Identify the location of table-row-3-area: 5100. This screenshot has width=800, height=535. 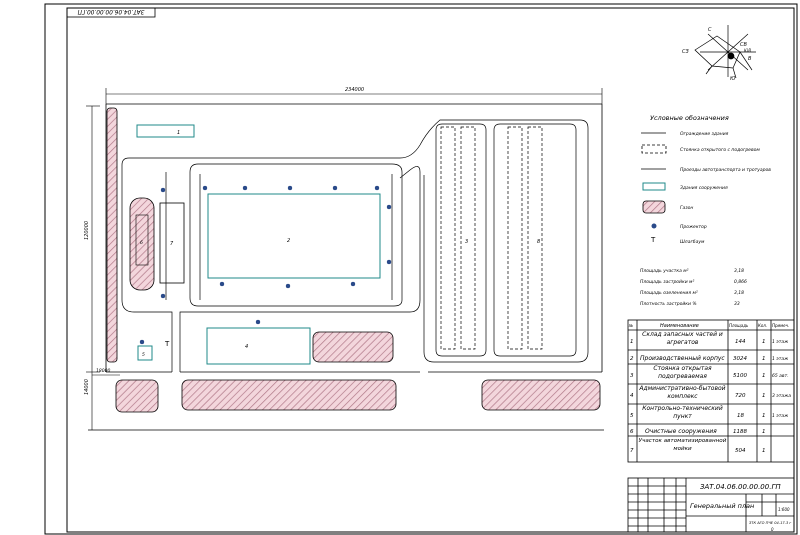
(740, 376).